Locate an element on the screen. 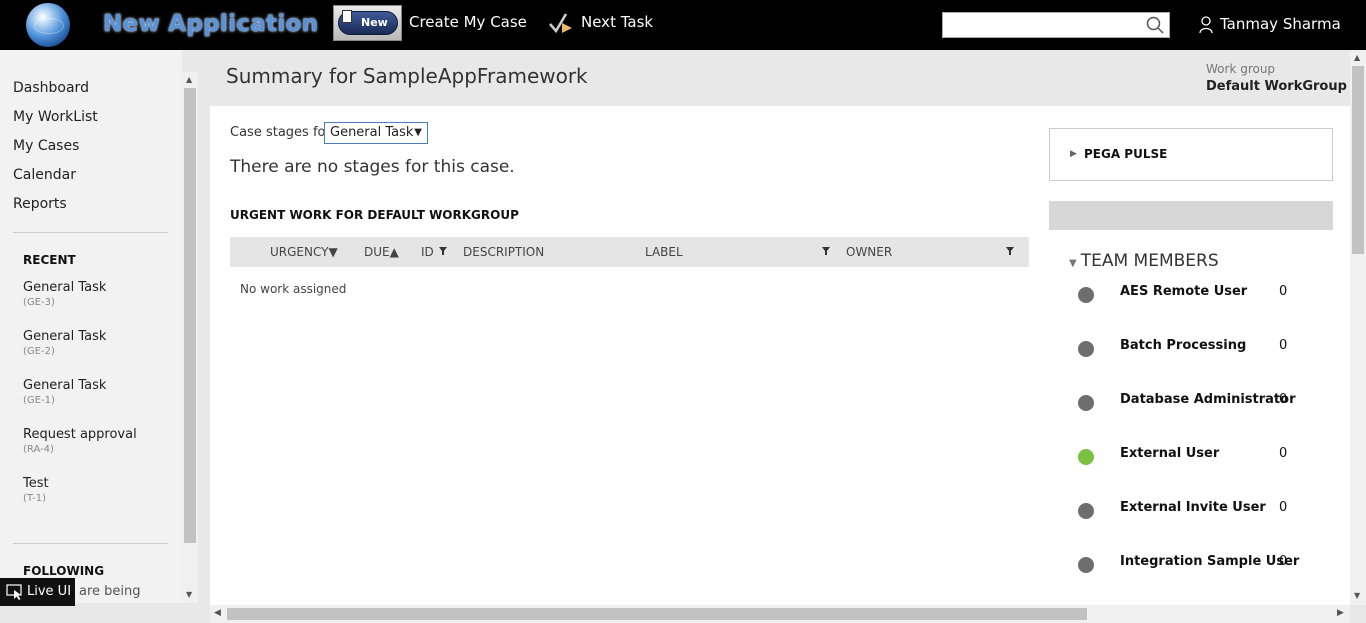  user-name: Tanmay Sharma is located at coordinates (1280, 24).